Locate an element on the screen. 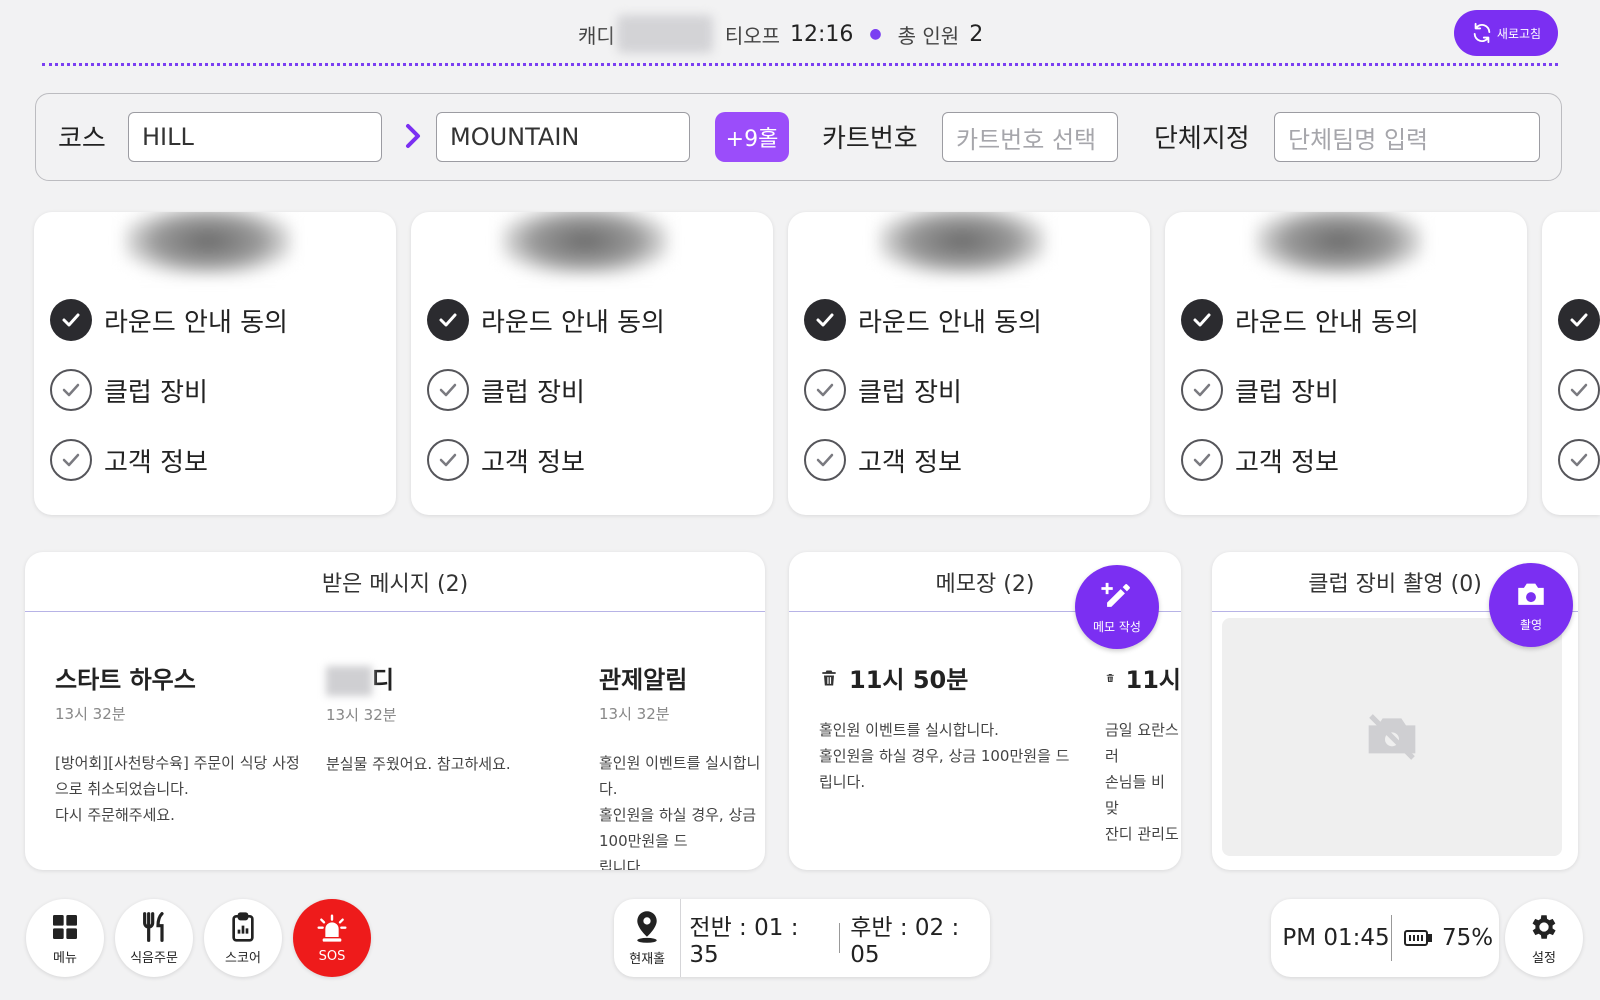  round-info: 캐디 티오프 12:16 ● 총 인원 2 is located at coordinates (781, 34).